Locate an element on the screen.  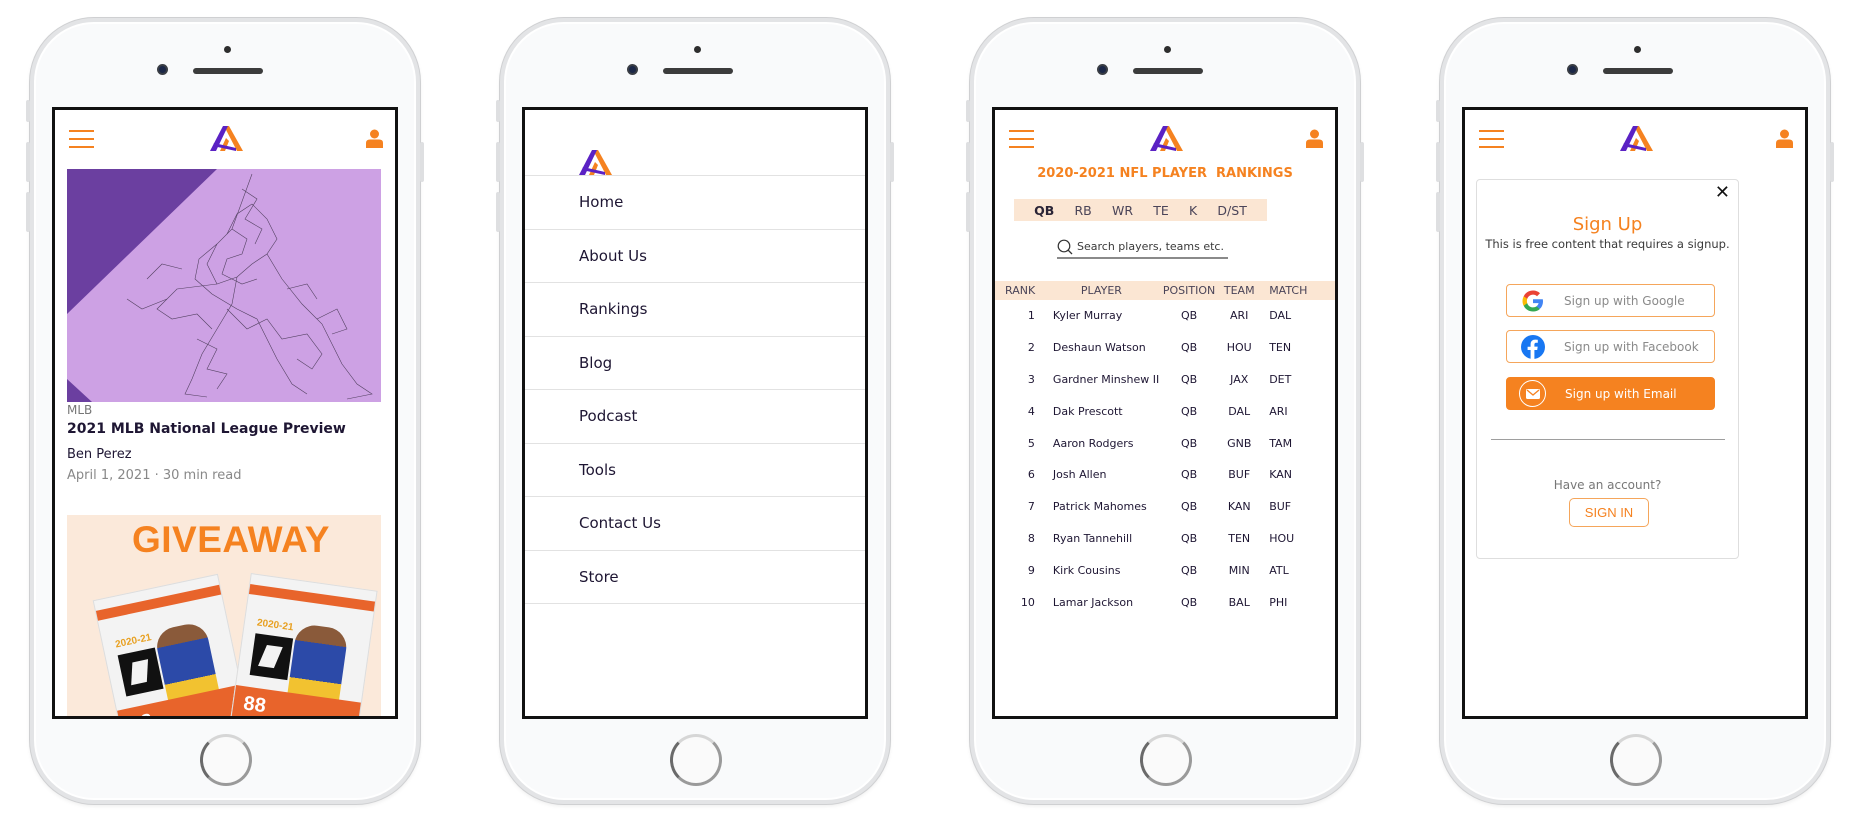
tab-dst: D/ST is located at coordinates (1231, 210).